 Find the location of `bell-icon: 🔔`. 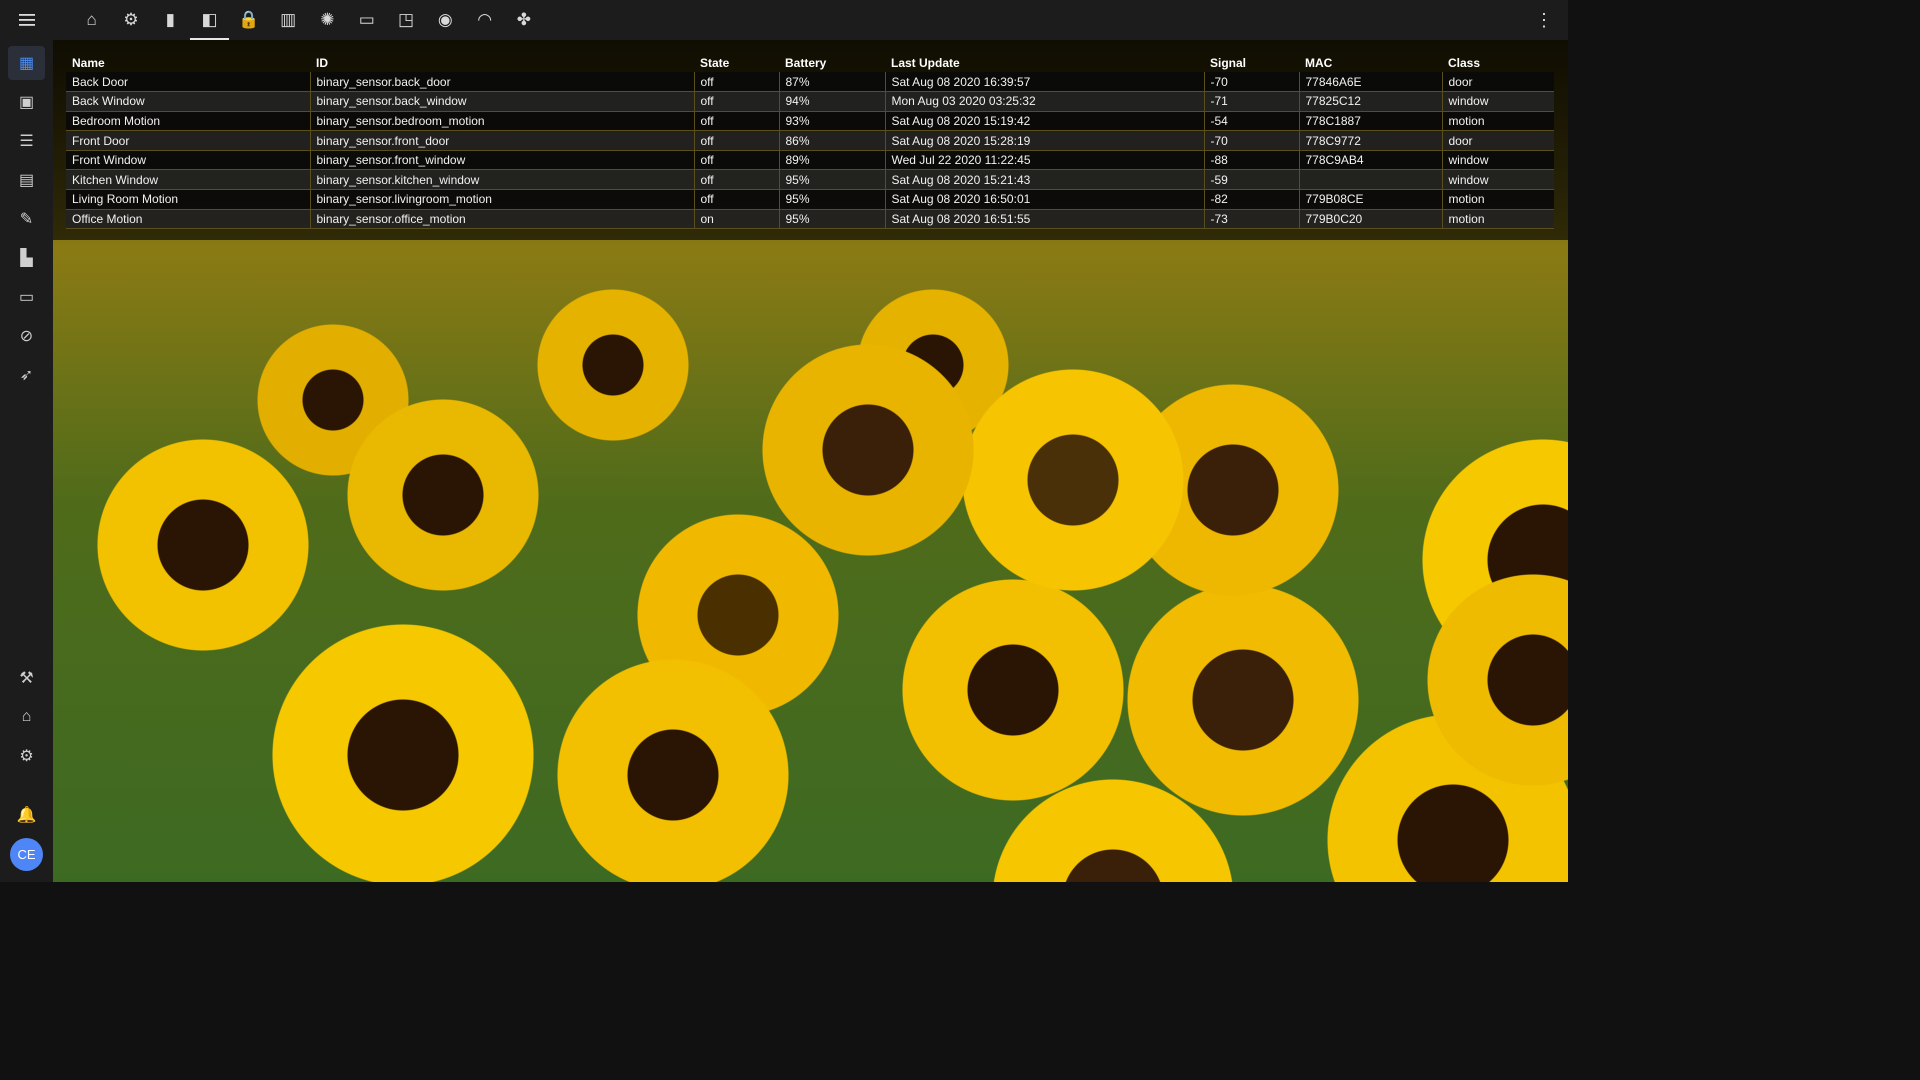

bell-icon: 🔔 is located at coordinates (26, 815).